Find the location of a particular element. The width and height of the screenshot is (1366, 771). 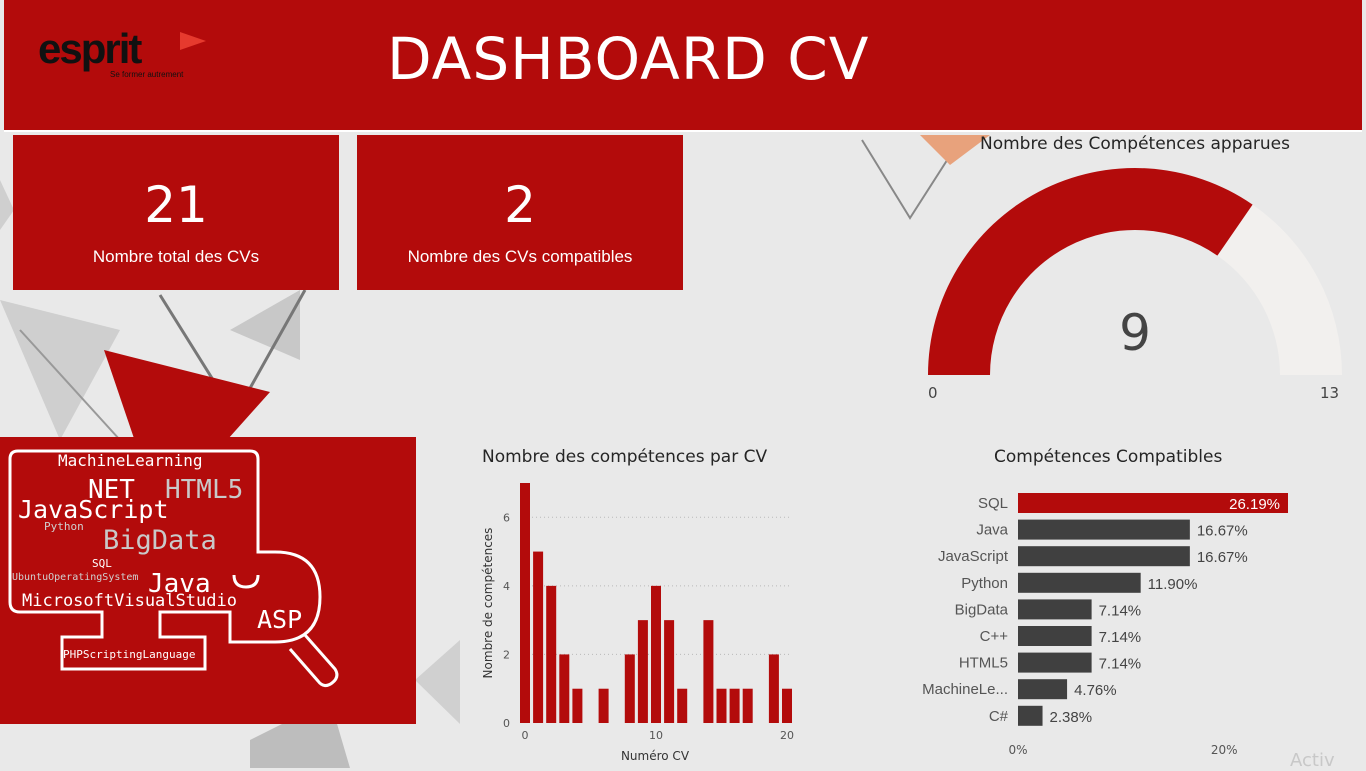

cloud-word: PHPScriptingLanguage is located at coordinates (129, 654).